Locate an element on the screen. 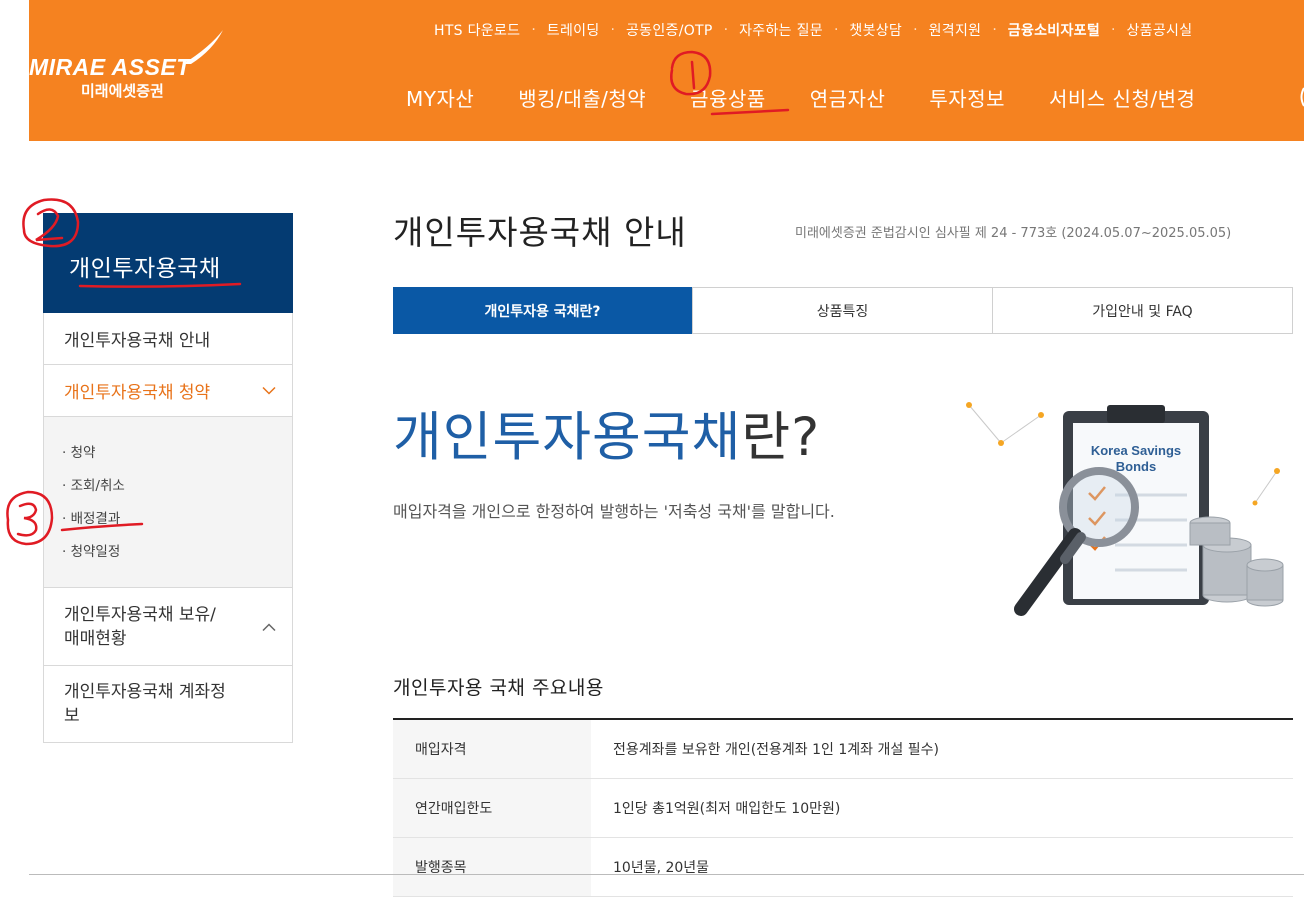  content-tabs: 개인투자용 국채란? 상품특징 가입안내 및 FAQ is located at coordinates (843, 310).